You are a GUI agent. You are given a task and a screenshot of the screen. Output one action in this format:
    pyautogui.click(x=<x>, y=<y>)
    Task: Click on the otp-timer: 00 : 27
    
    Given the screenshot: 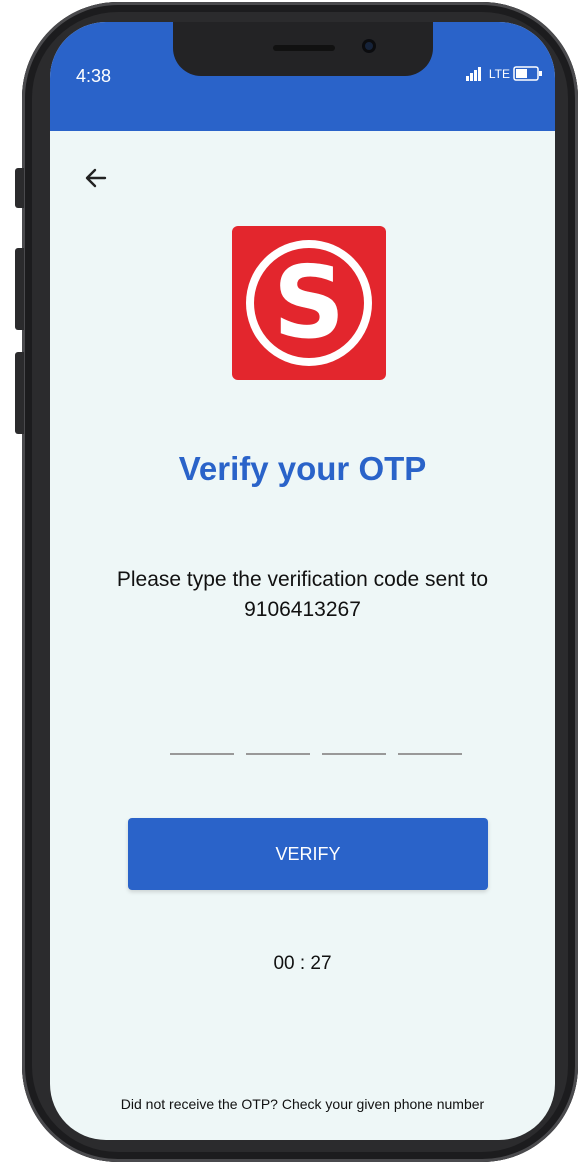 What is the action you would take?
    pyautogui.click(x=302, y=963)
    